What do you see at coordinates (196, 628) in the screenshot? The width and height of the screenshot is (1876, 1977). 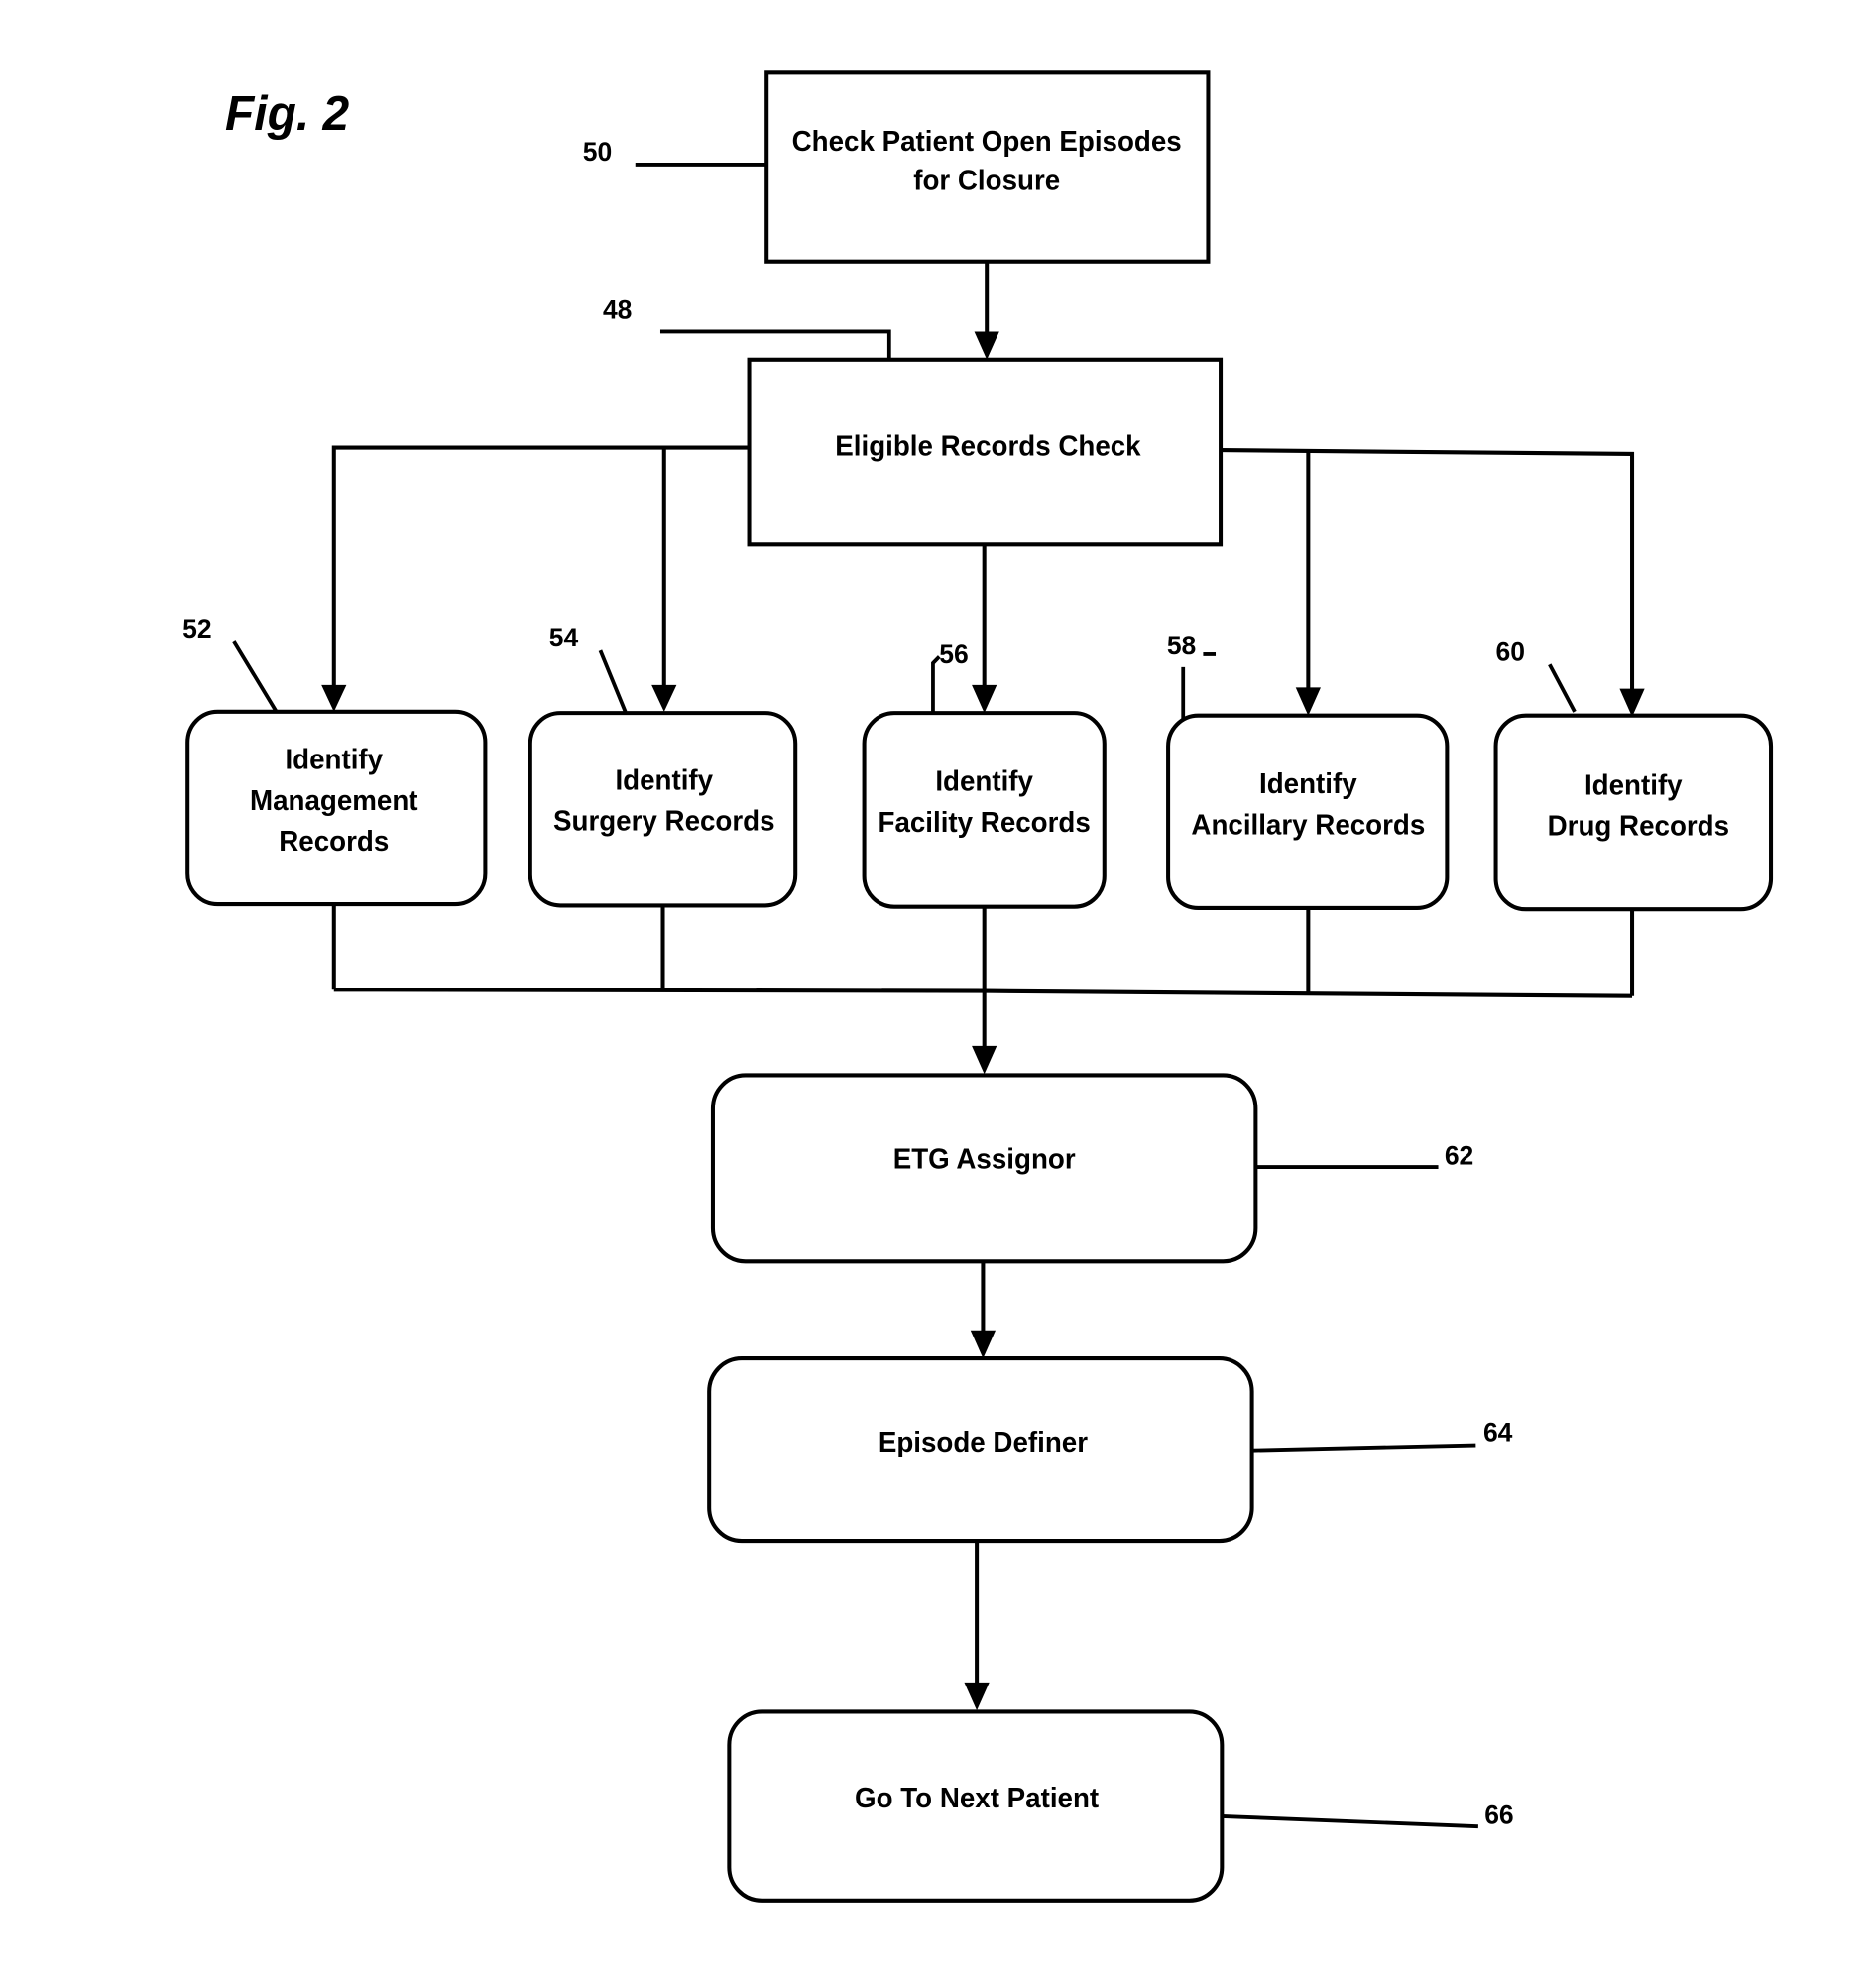 I see `ref-number-52: 52` at bounding box center [196, 628].